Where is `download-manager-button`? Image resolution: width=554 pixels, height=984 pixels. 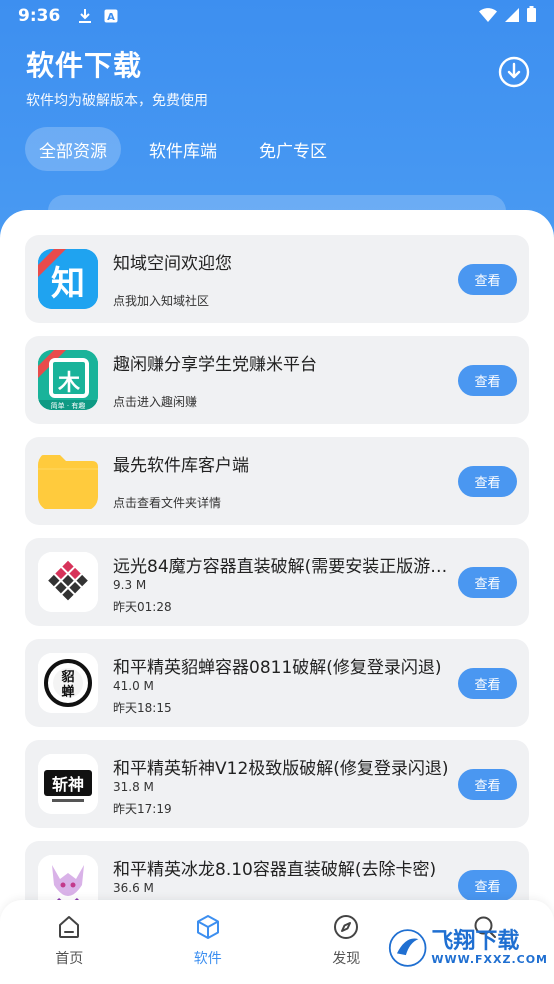 download-manager-button is located at coordinates (514, 72).